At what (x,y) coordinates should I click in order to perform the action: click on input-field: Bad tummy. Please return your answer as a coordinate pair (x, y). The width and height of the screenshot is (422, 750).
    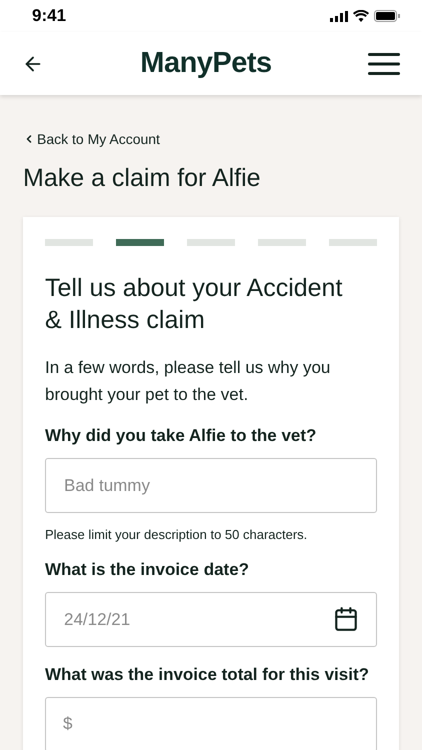
    Looking at the image, I should click on (211, 485).